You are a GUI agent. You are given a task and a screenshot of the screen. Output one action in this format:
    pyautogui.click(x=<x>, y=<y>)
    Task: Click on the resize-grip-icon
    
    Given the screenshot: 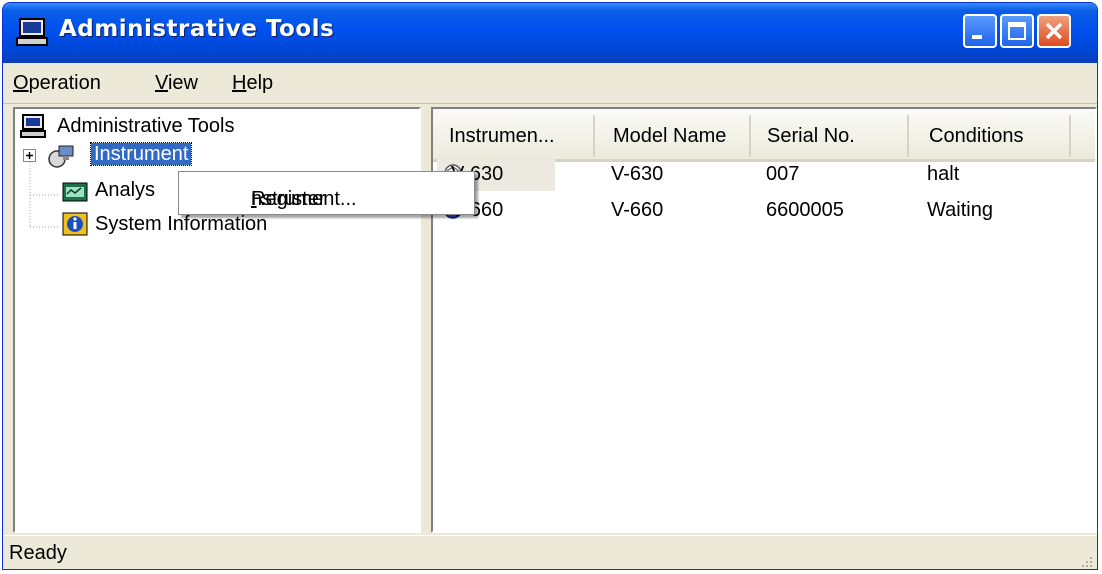 What is the action you would take?
    pyautogui.click(x=1086, y=561)
    